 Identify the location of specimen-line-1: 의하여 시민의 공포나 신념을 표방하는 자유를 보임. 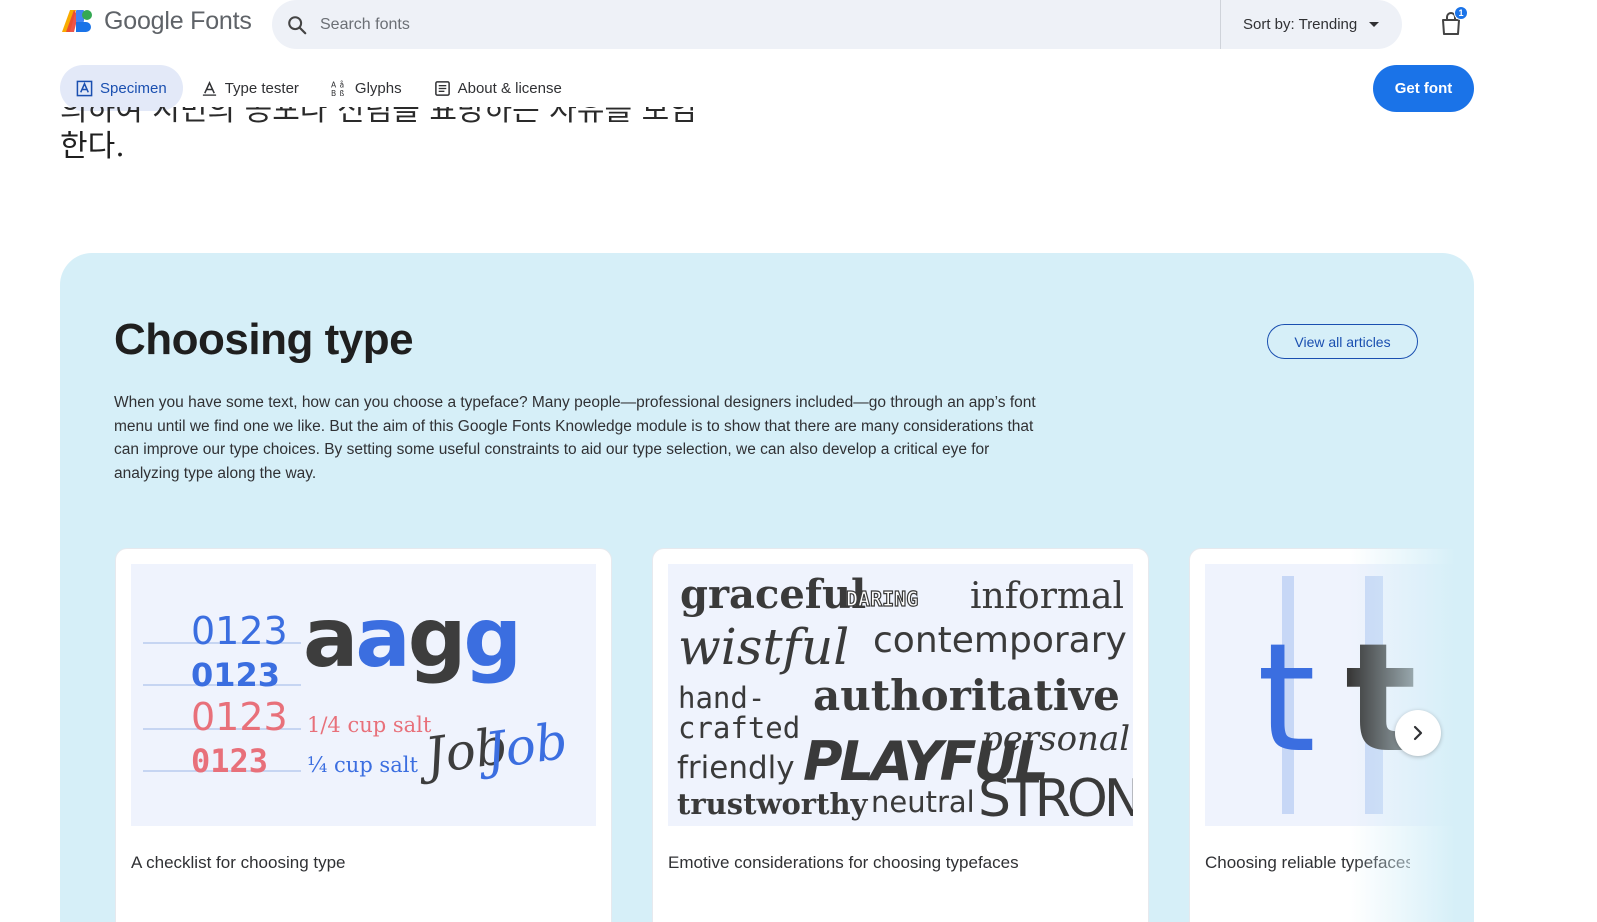
(378, 117).